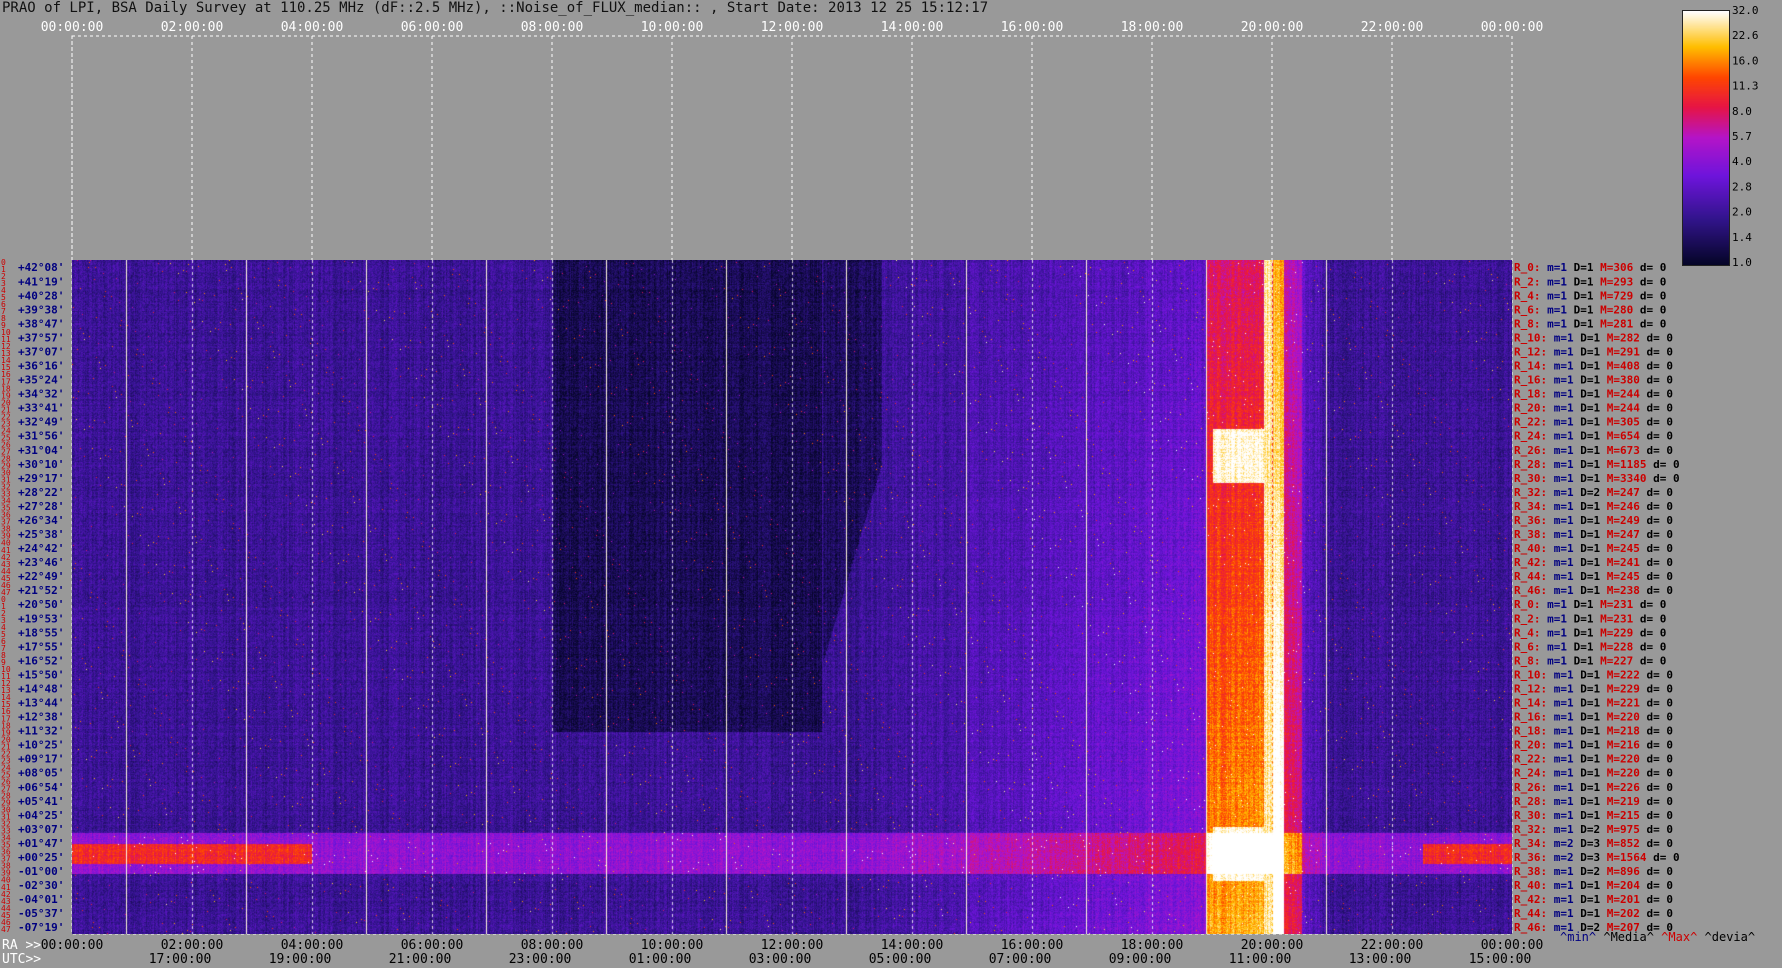 The height and width of the screenshot is (968, 1782). What do you see at coordinates (1620, 731) in the screenshot?
I see `beam-stat-field: M=218` at bounding box center [1620, 731].